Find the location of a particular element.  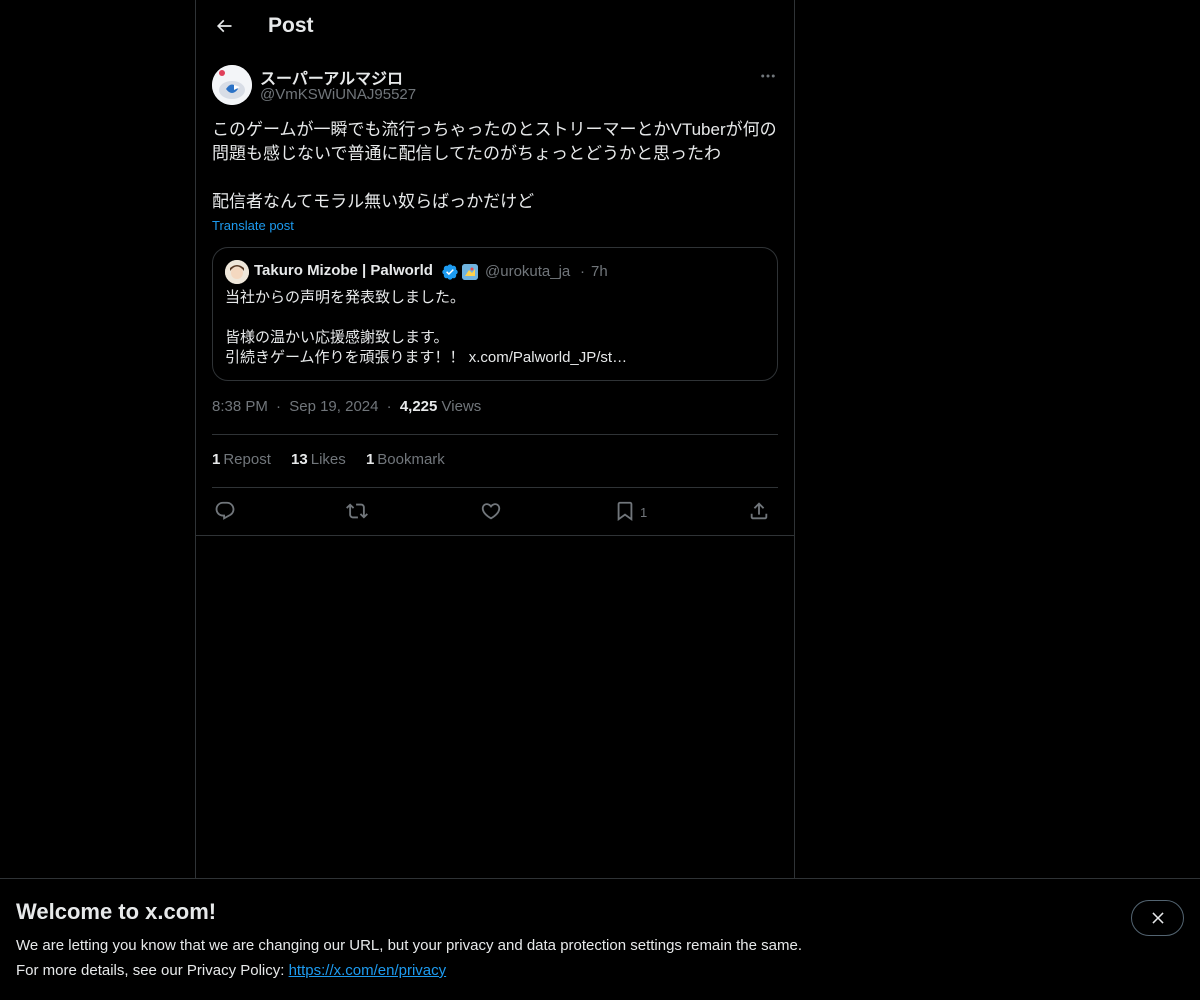

repost-icon is located at coordinates (357, 511).